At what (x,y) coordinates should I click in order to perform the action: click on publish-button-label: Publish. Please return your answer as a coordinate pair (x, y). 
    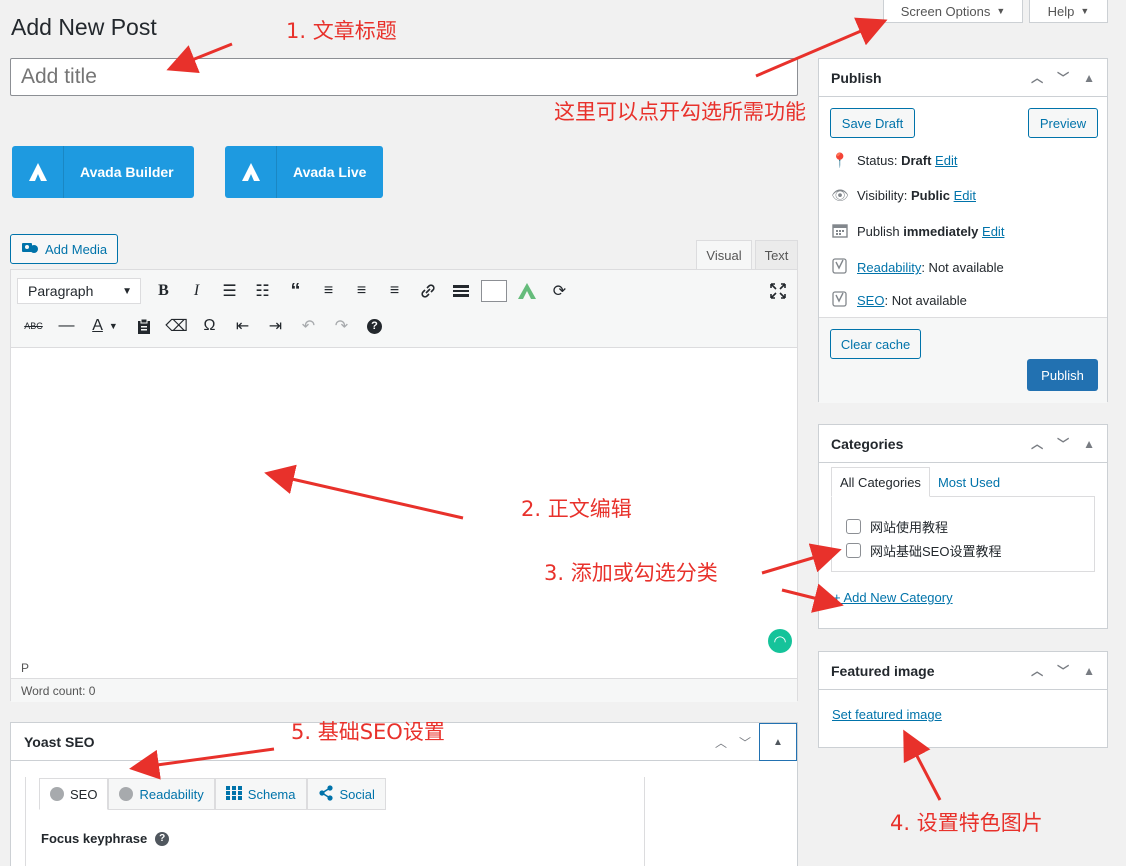
    Looking at the image, I should click on (1062, 375).